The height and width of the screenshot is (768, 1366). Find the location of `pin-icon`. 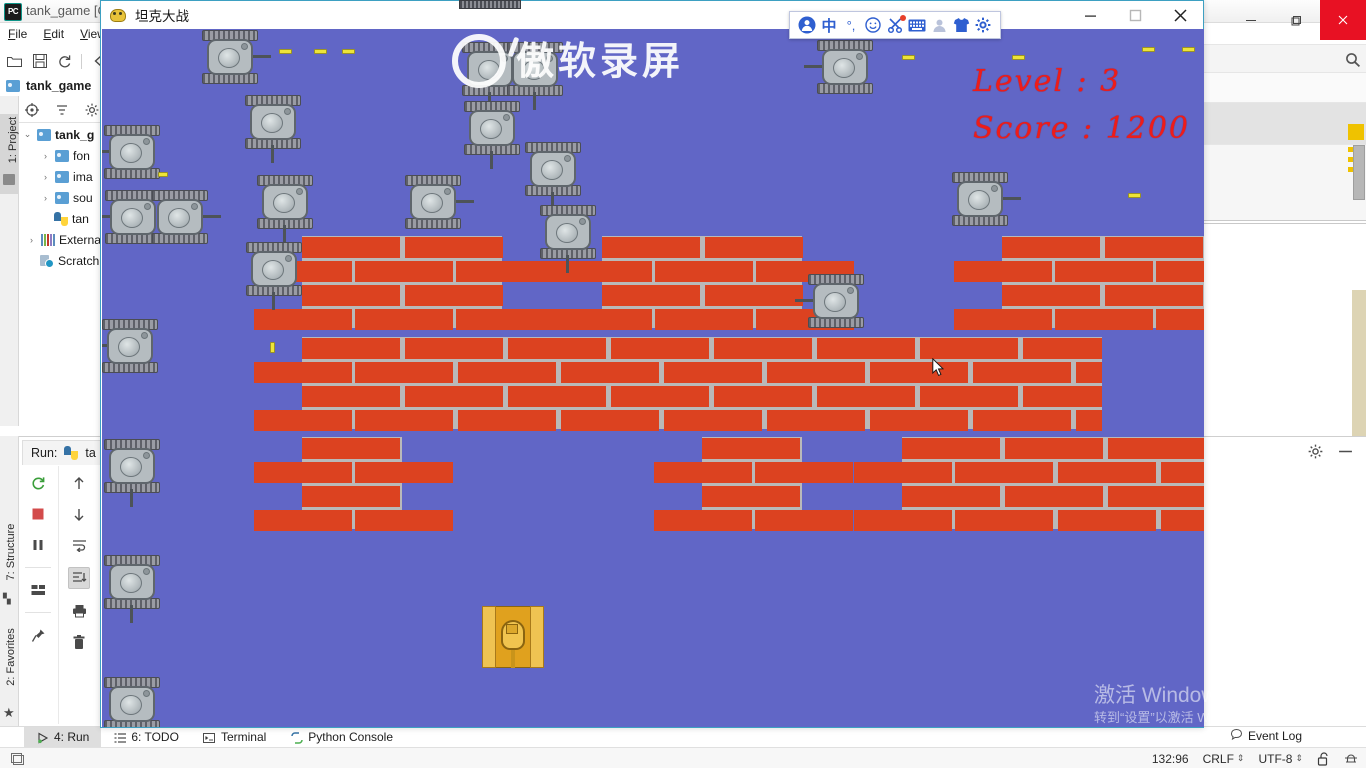

pin-icon is located at coordinates (38, 635).